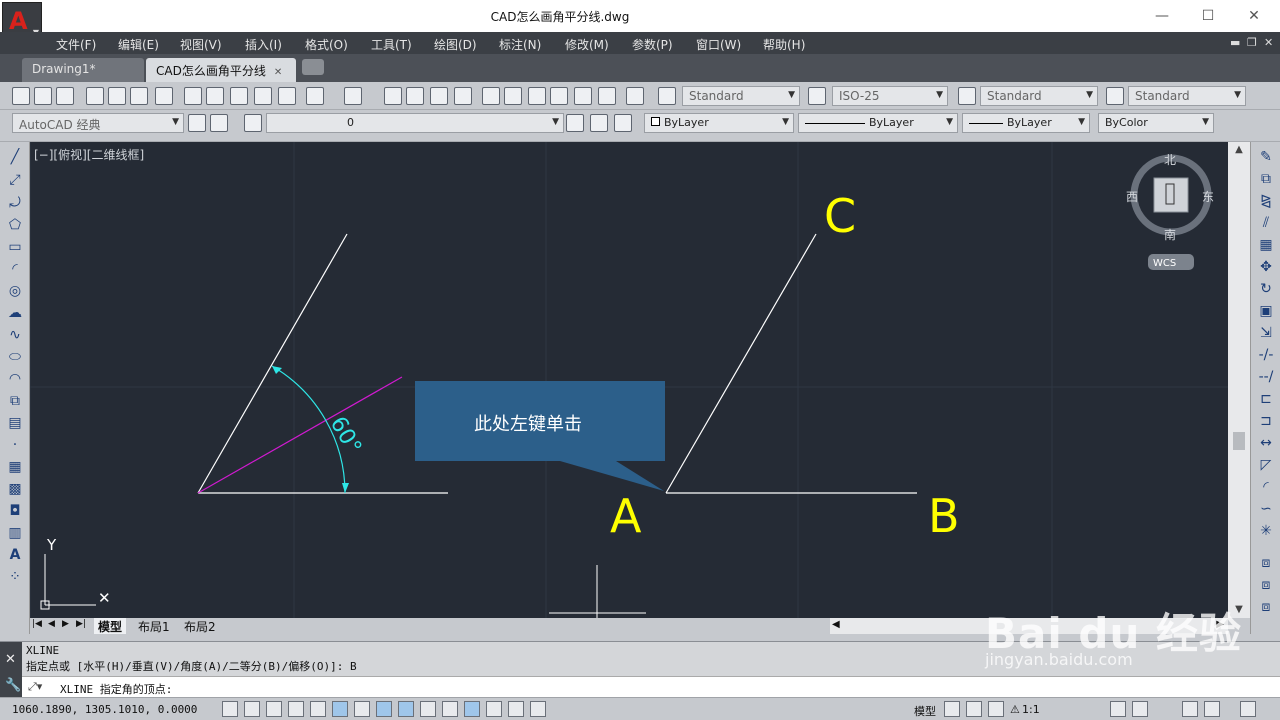  What do you see at coordinates (1266, 223) in the screenshot?
I see `offset-icon: ⫽` at bounding box center [1266, 223].